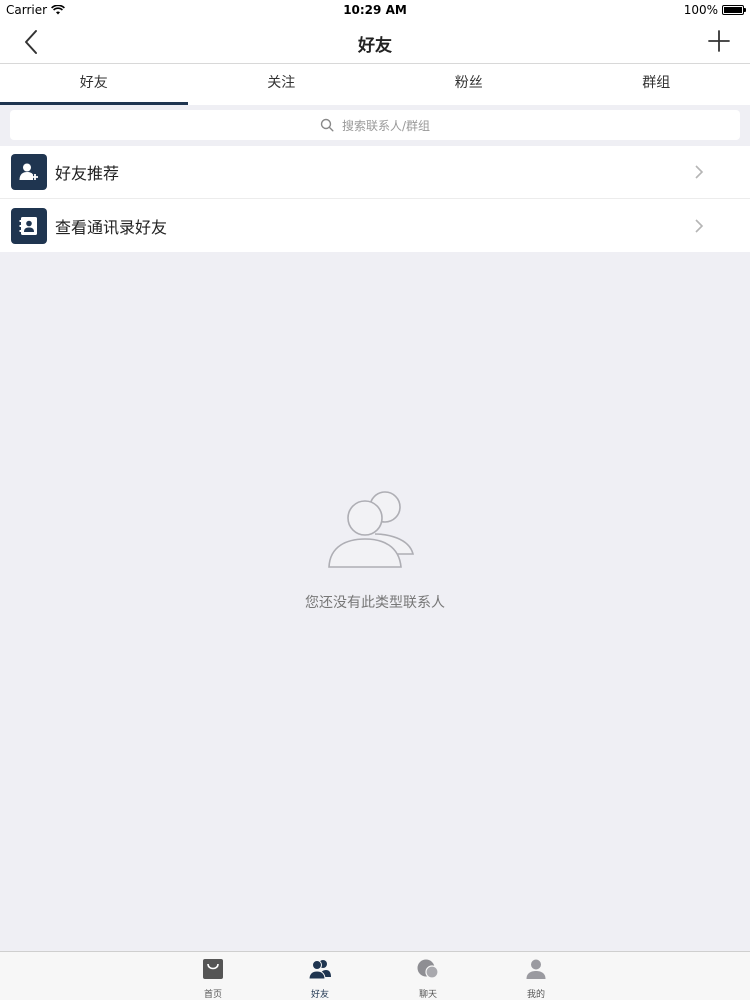 This screenshot has width=750, height=1000. What do you see at coordinates (87, 173) in the screenshot?
I see `list-item-label: 好友推荐` at bounding box center [87, 173].